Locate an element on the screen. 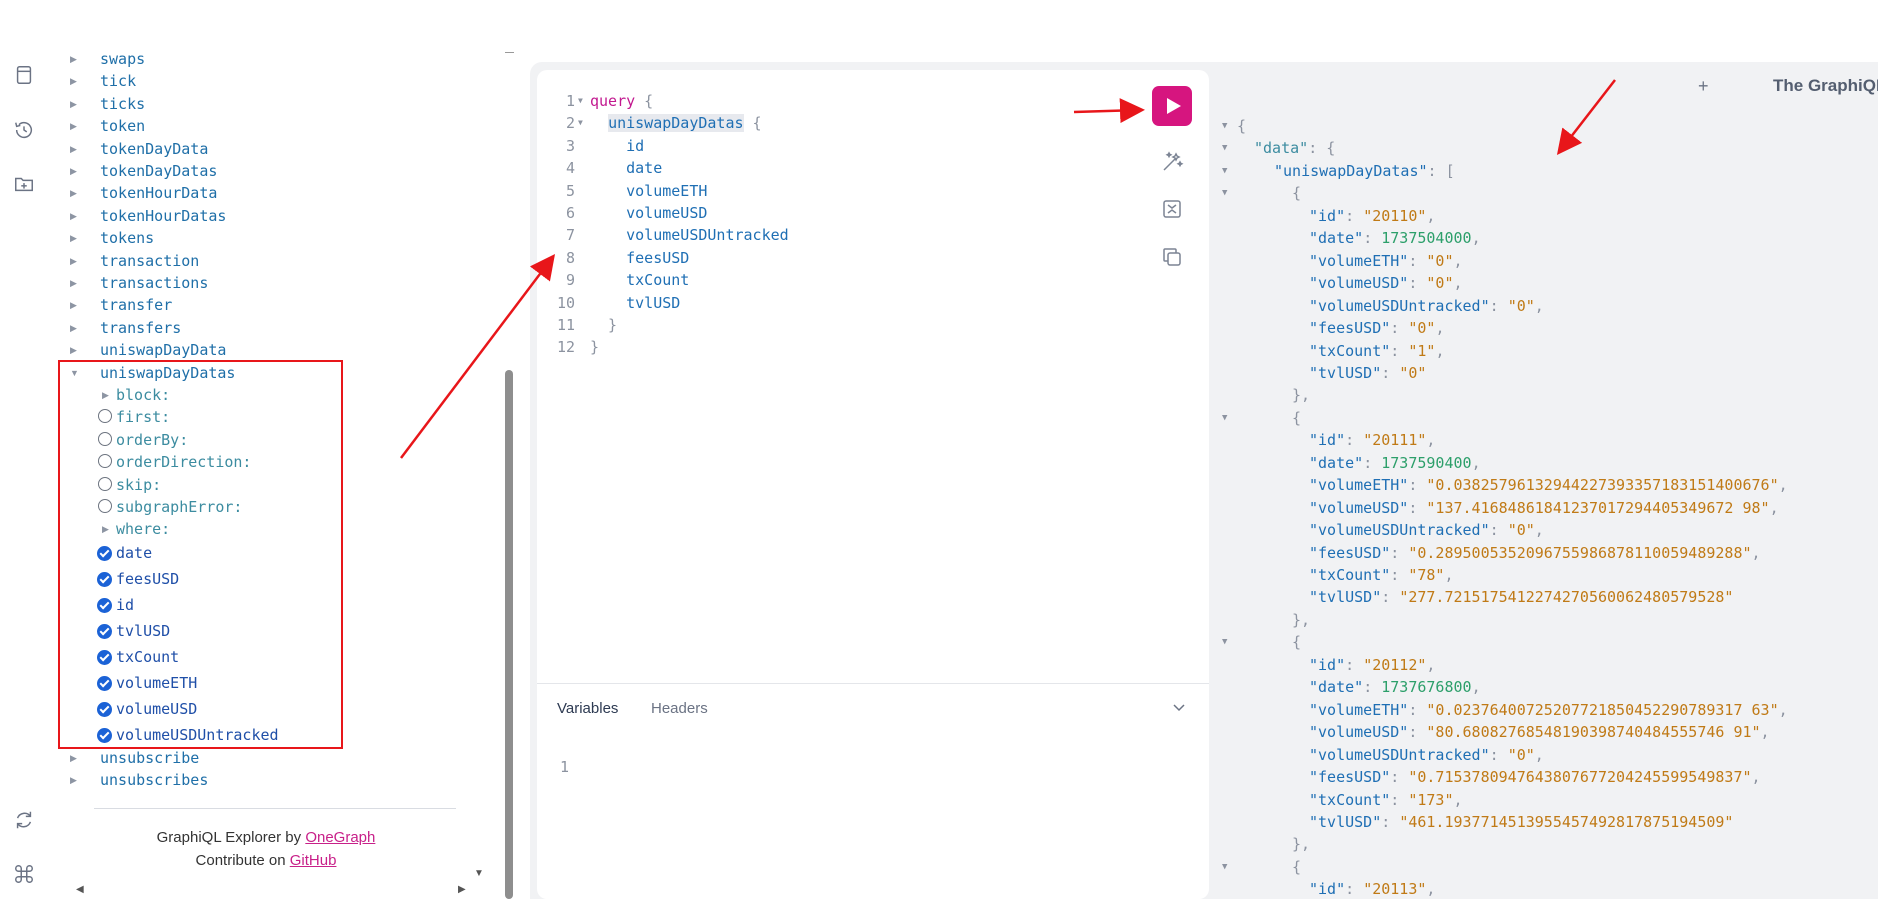 The width and height of the screenshot is (1878, 899). docs-icon is located at coordinates (24, 75).